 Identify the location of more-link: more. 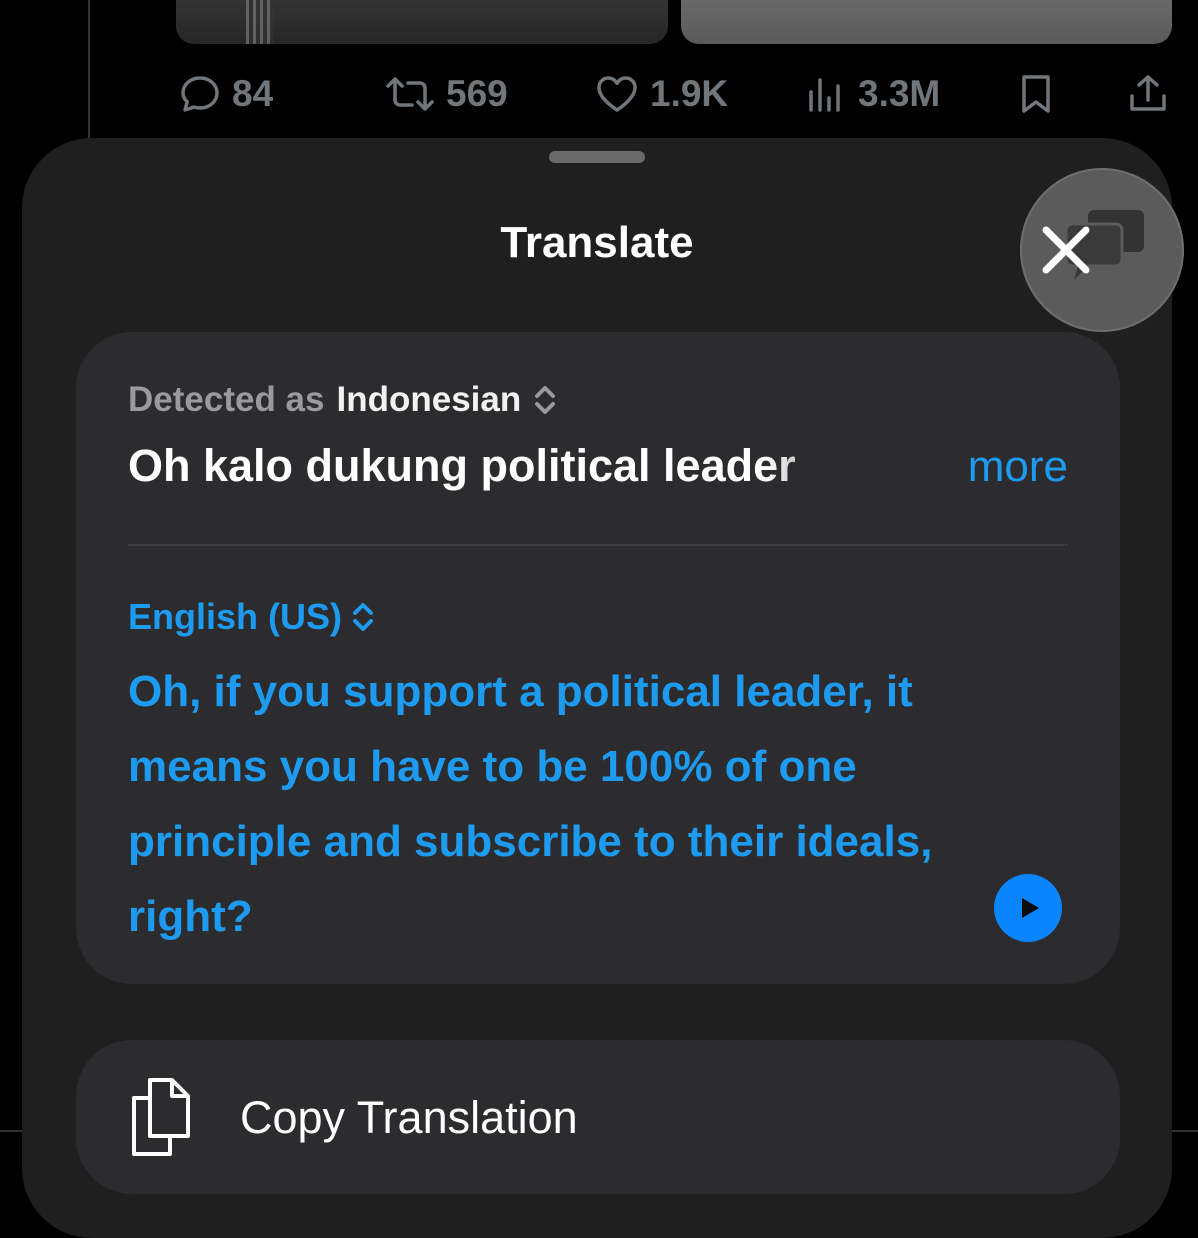
(1018, 467).